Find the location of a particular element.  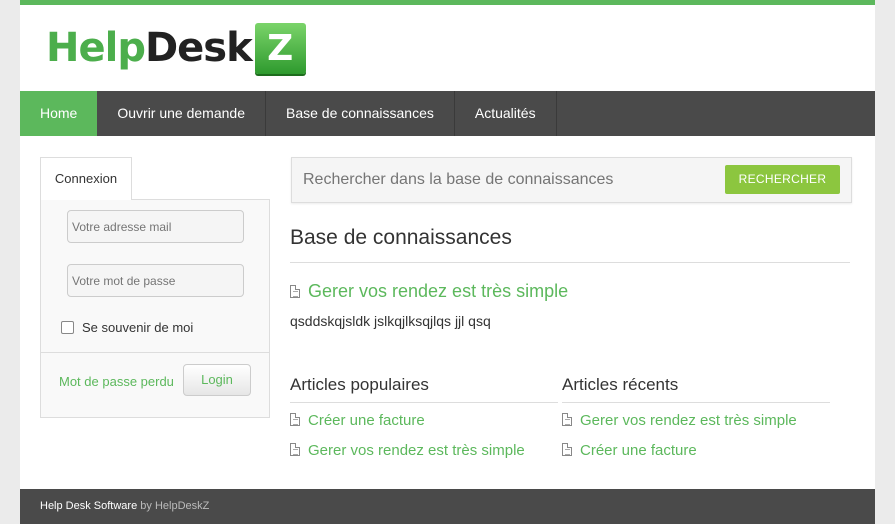

footer: Help Desk Software by HelpDeskZ is located at coordinates (447, 506).